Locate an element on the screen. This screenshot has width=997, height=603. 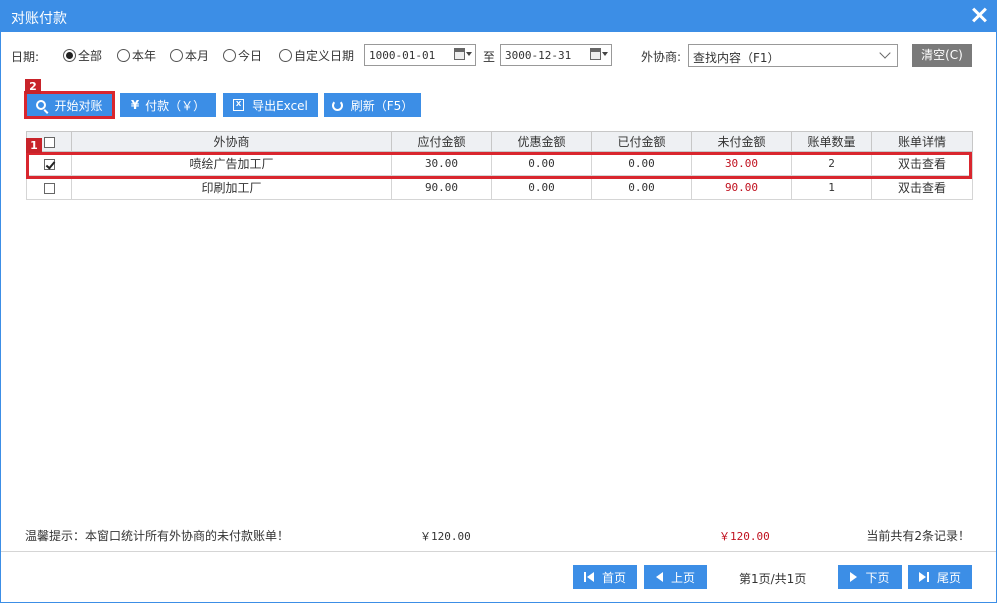
export-excel-button: X 导出Excel is located at coordinates (270, 105).